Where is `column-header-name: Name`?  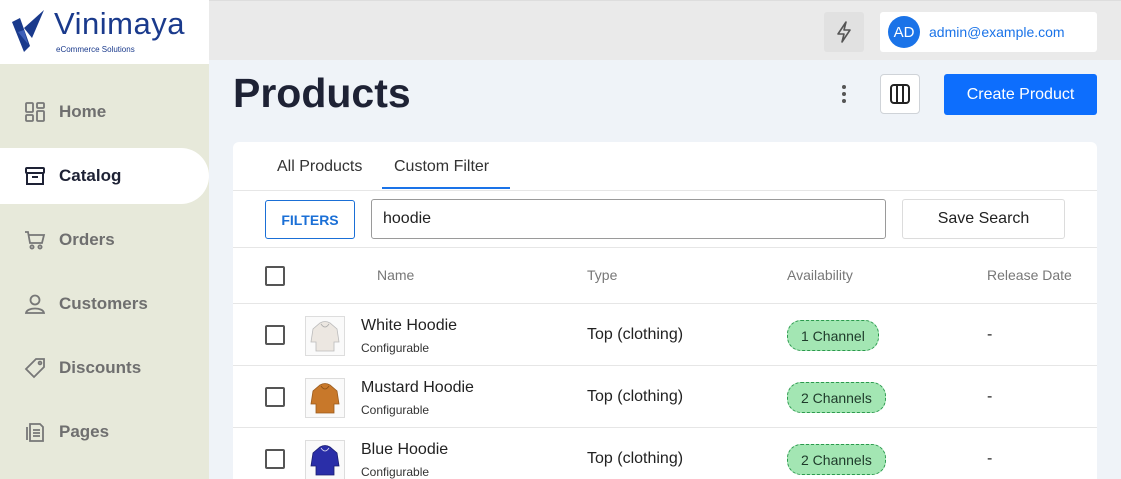 column-header-name: Name is located at coordinates (395, 275).